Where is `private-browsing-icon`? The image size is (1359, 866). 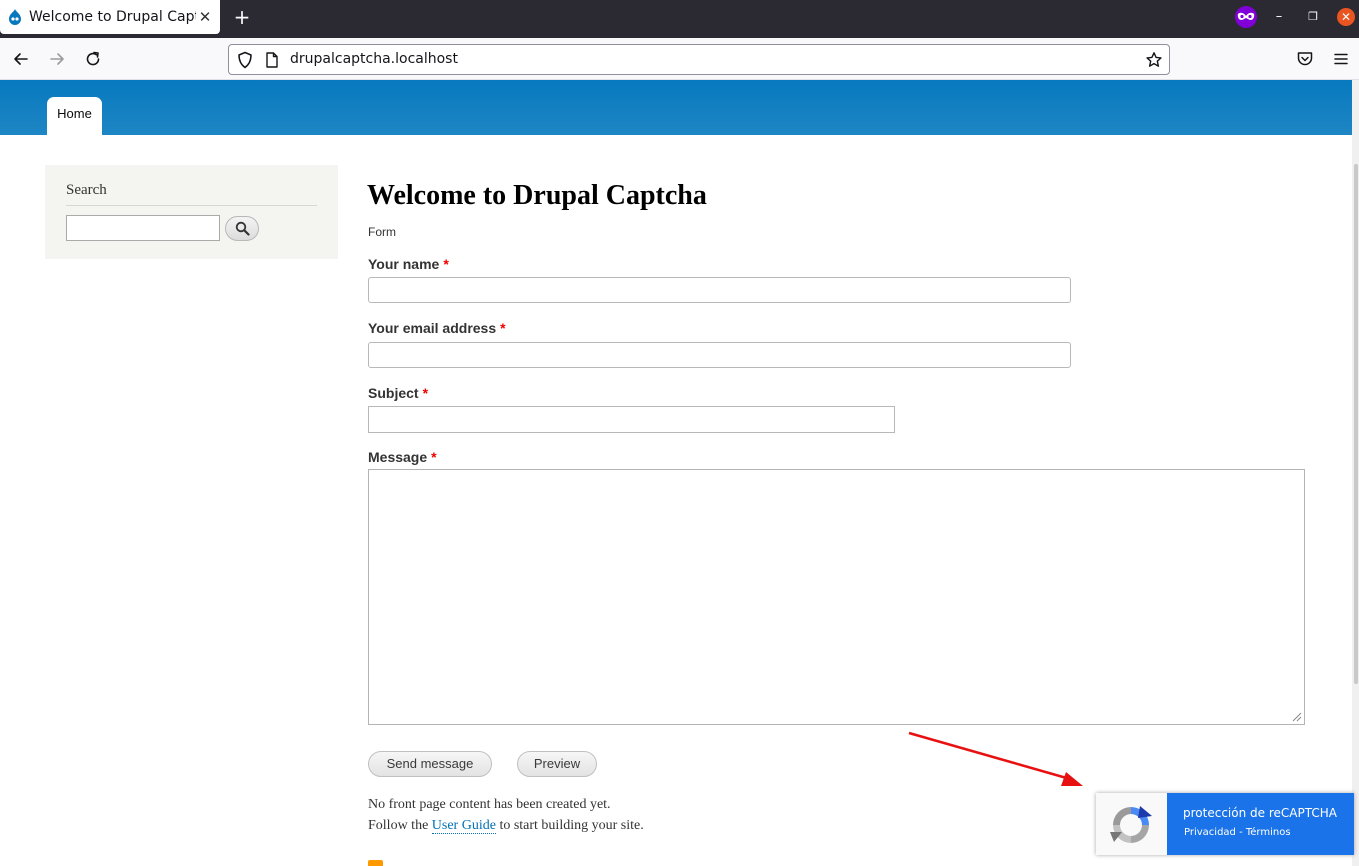
private-browsing-icon is located at coordinates (1246, 17).